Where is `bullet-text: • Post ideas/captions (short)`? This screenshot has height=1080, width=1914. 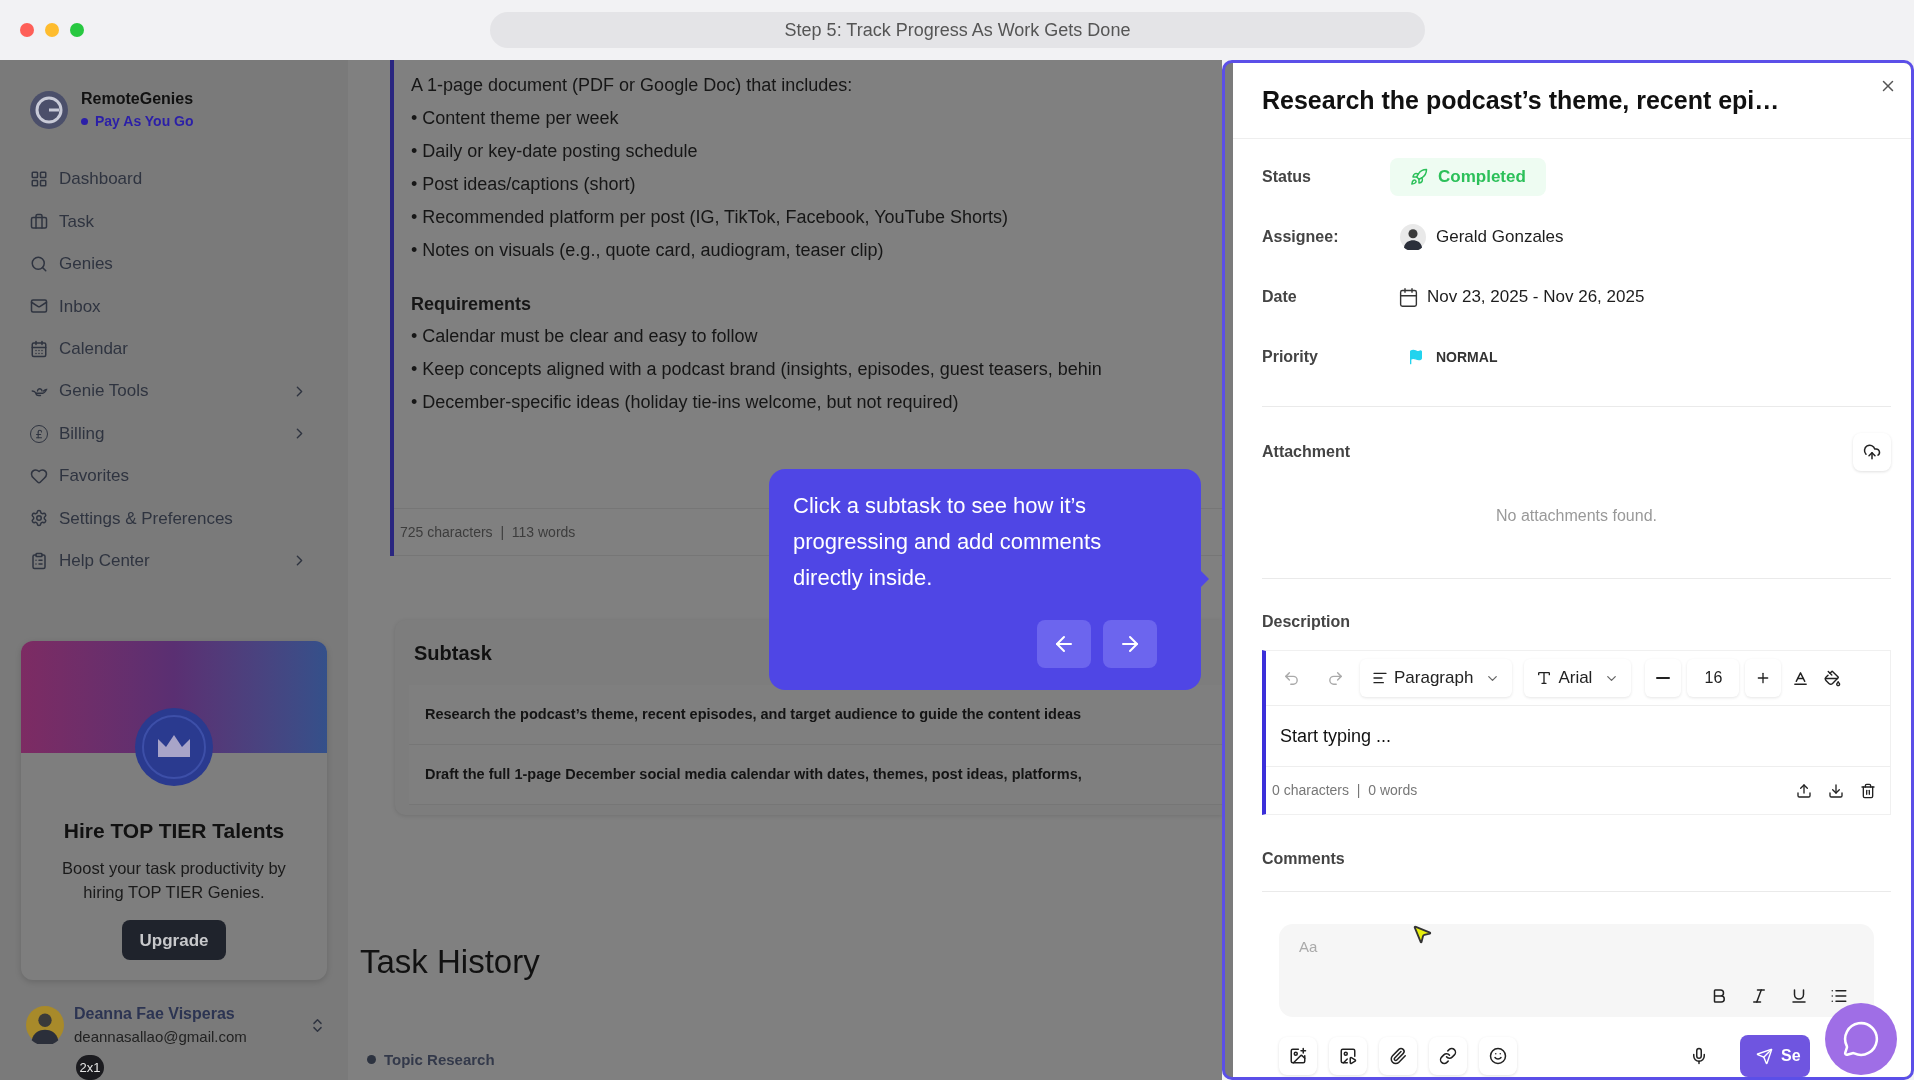 bullet-text: • Post ideas/captions (short) is located at coordinates (524, 184).